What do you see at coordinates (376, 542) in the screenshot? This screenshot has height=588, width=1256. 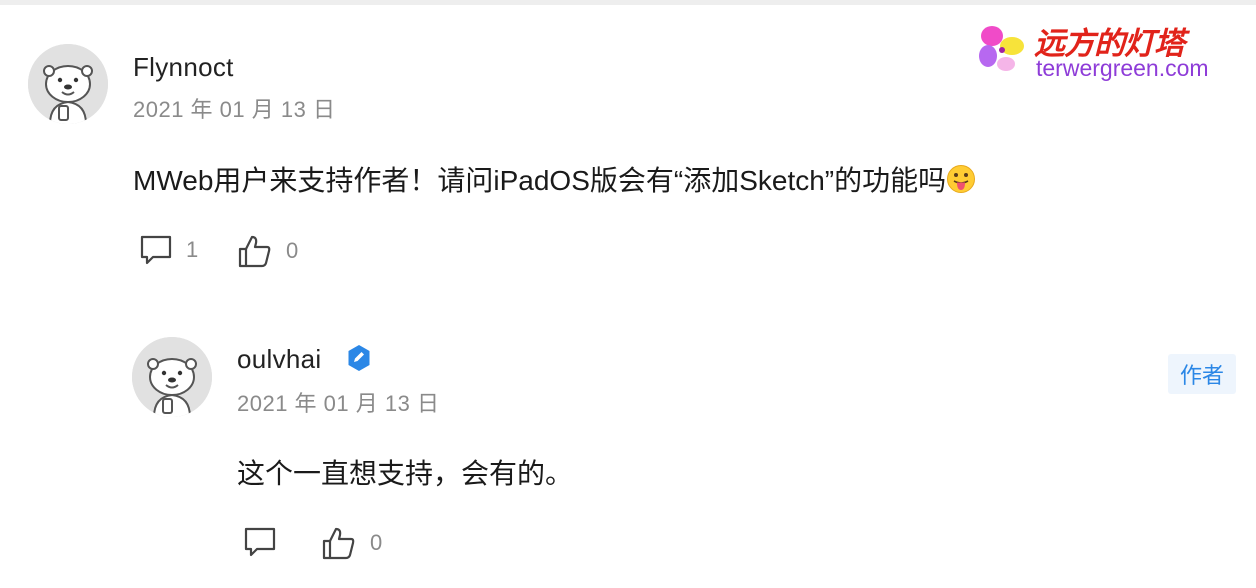 I see `reply-like-count: 0` at bounding box center [376, 542].